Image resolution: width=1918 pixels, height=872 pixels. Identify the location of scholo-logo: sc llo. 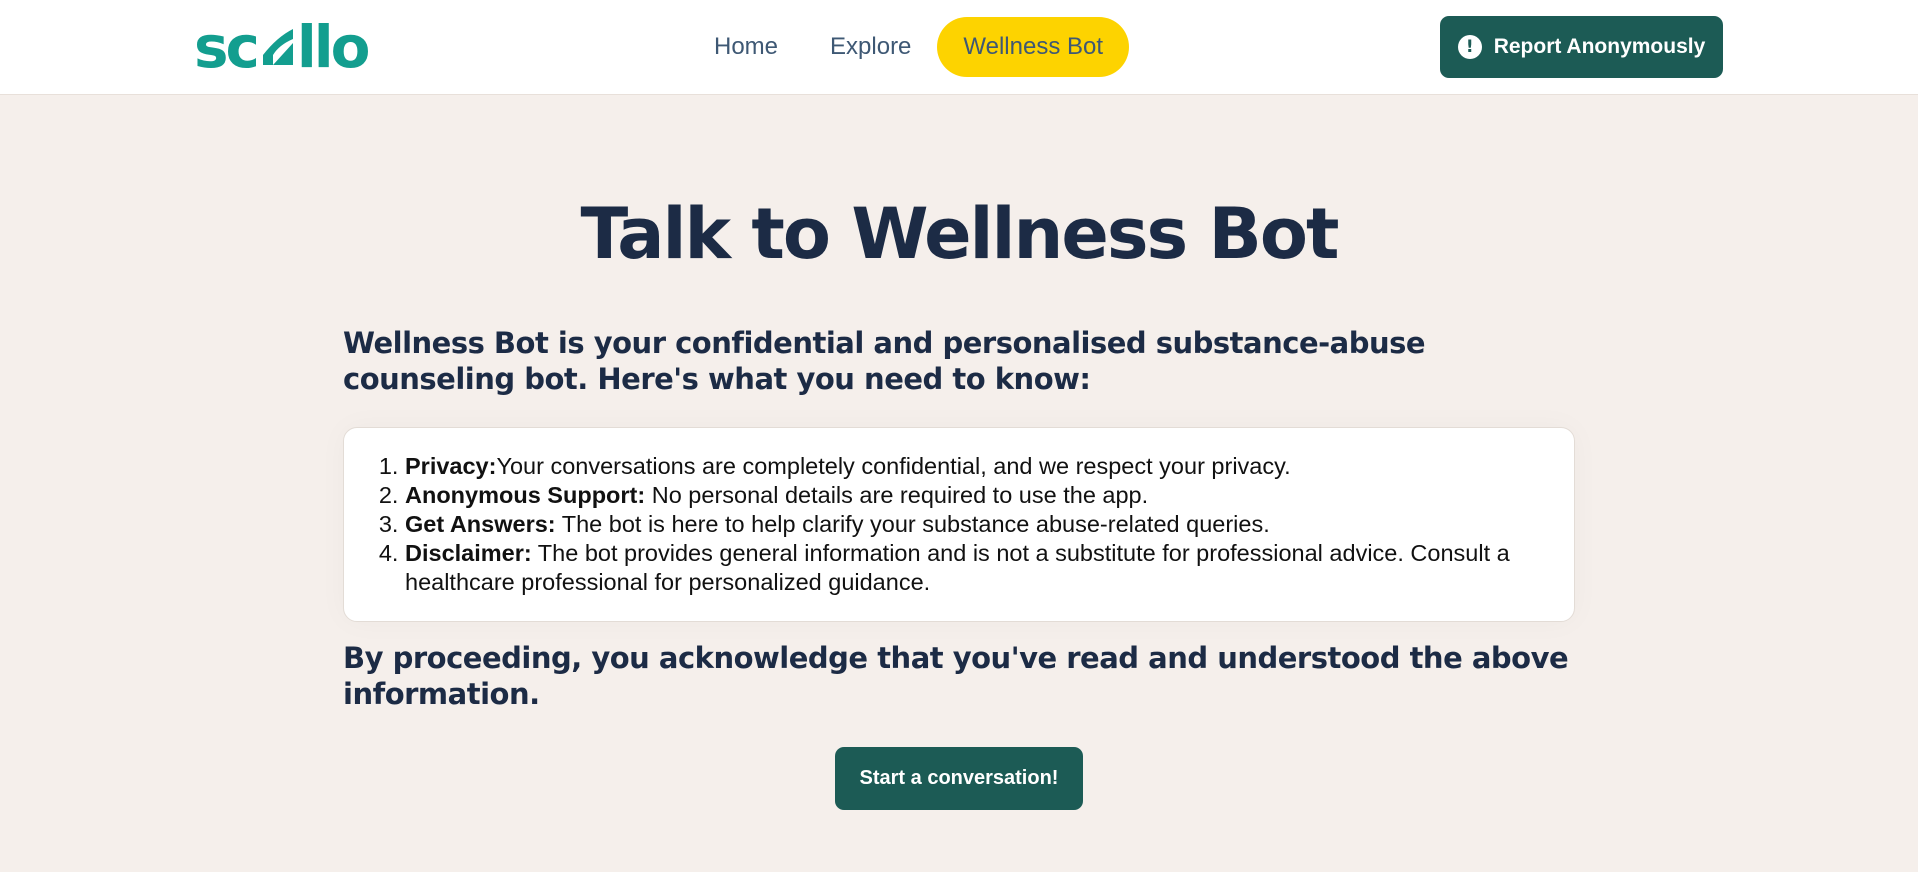
(282, 47).